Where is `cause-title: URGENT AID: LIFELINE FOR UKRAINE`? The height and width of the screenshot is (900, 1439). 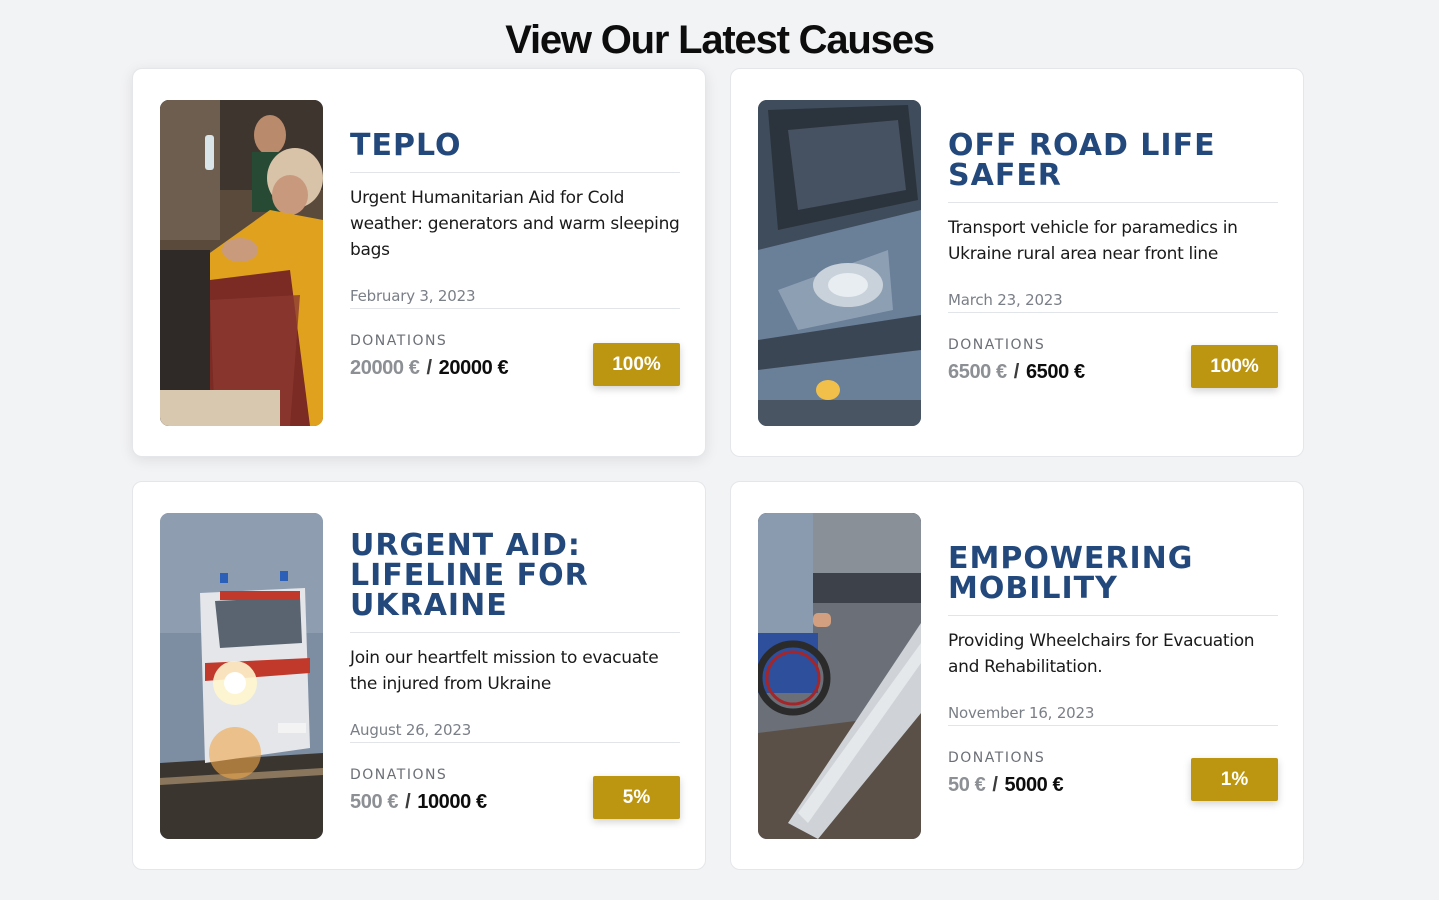 cause-title: URGENT AID: LIFELINE FOR UKRAINE is located at coordinates (515, 582).